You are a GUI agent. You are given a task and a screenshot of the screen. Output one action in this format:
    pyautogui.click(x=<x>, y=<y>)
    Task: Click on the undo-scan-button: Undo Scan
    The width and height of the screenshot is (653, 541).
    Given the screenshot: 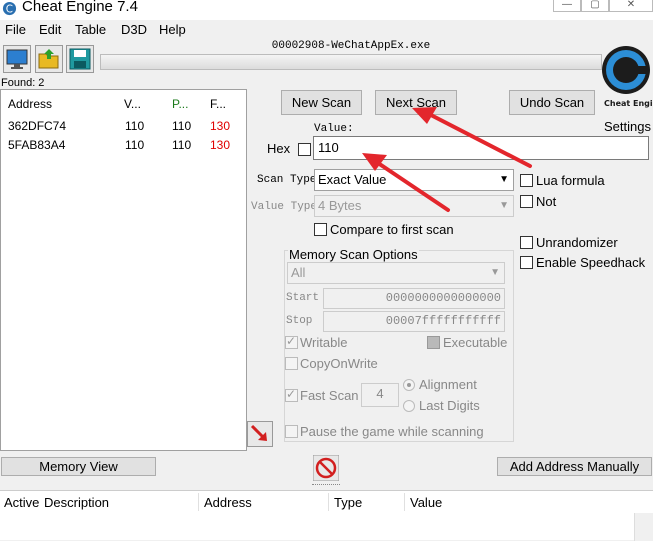 What is the action you would take?
    pyautogui.click(x=552, y=102)
    